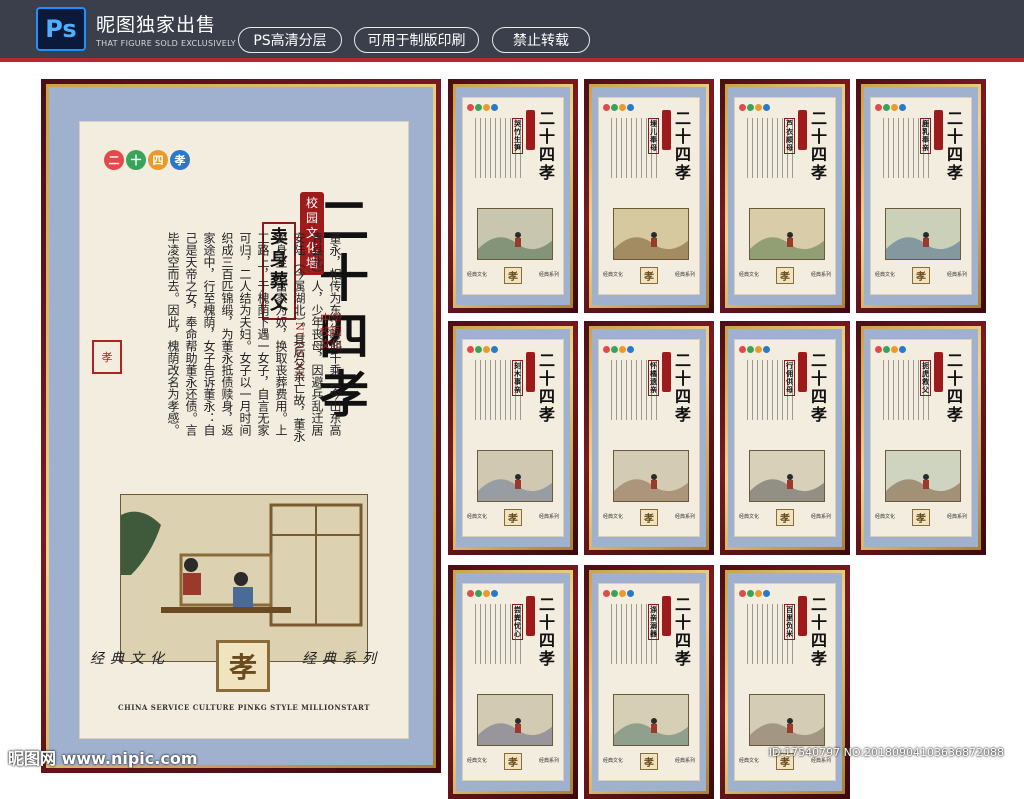  Describe the element at coordinates (517, 622) in the screenshot. I see `poster-subtitle: 尝粪忧心` at that location.